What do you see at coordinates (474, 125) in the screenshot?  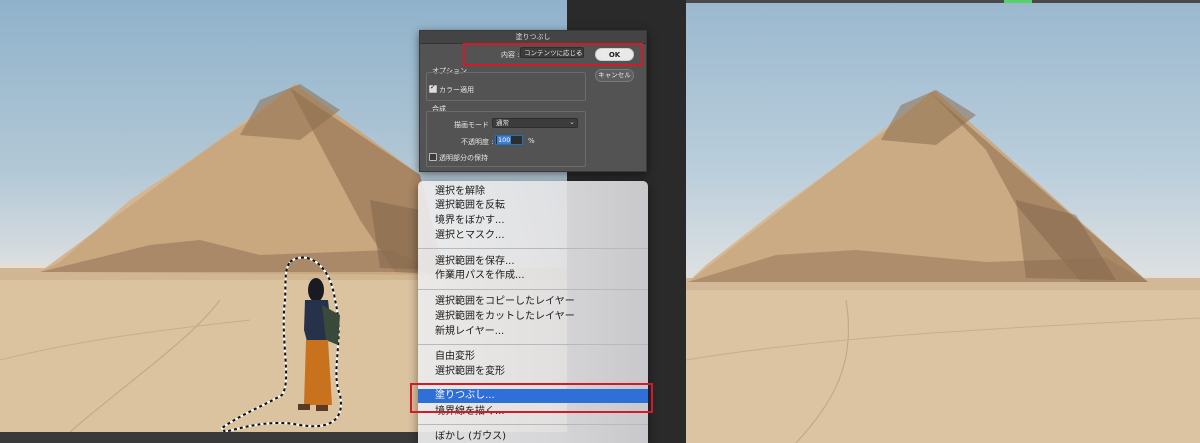 I see `mode-label: 描画モード :` at bounding box center [474, 125].